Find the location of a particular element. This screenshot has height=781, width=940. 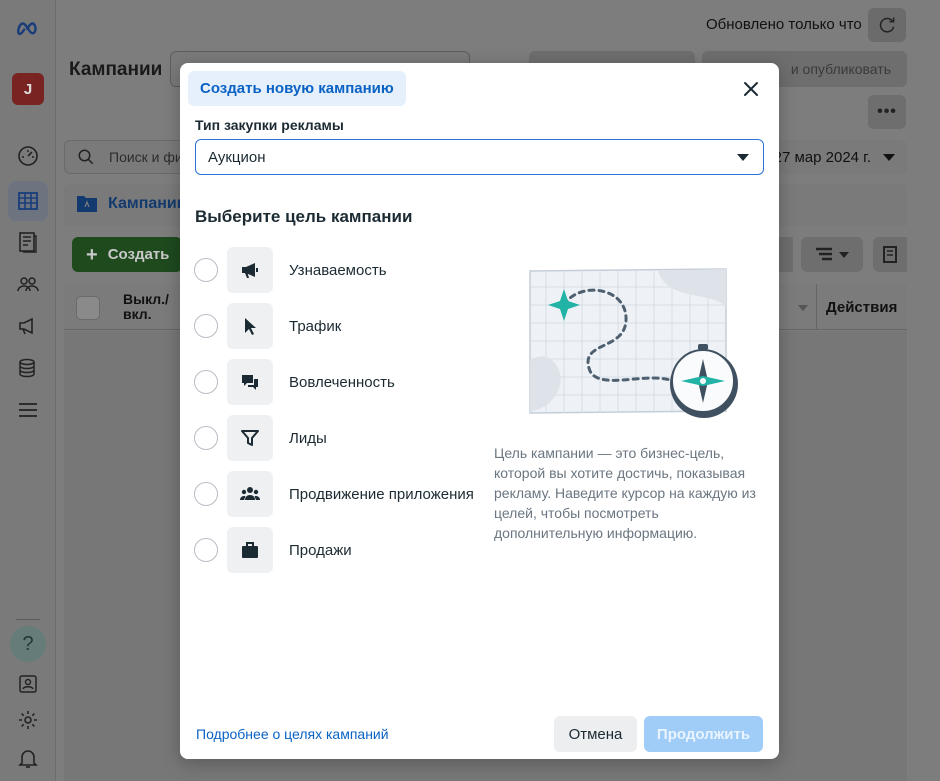

advertising-megaphone-icon is located at coordinates (28, 326).